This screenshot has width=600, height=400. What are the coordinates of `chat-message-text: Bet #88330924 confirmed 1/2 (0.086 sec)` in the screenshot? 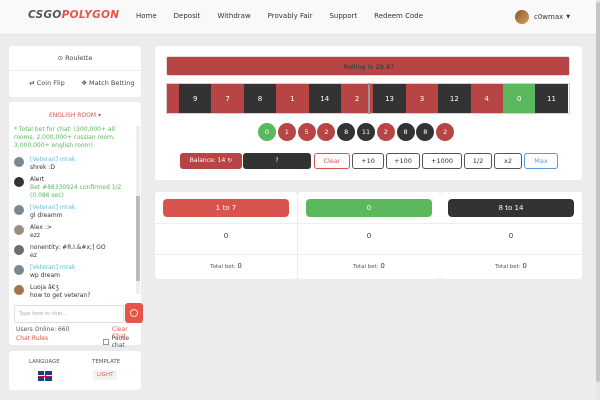 It's located at (76, 191).